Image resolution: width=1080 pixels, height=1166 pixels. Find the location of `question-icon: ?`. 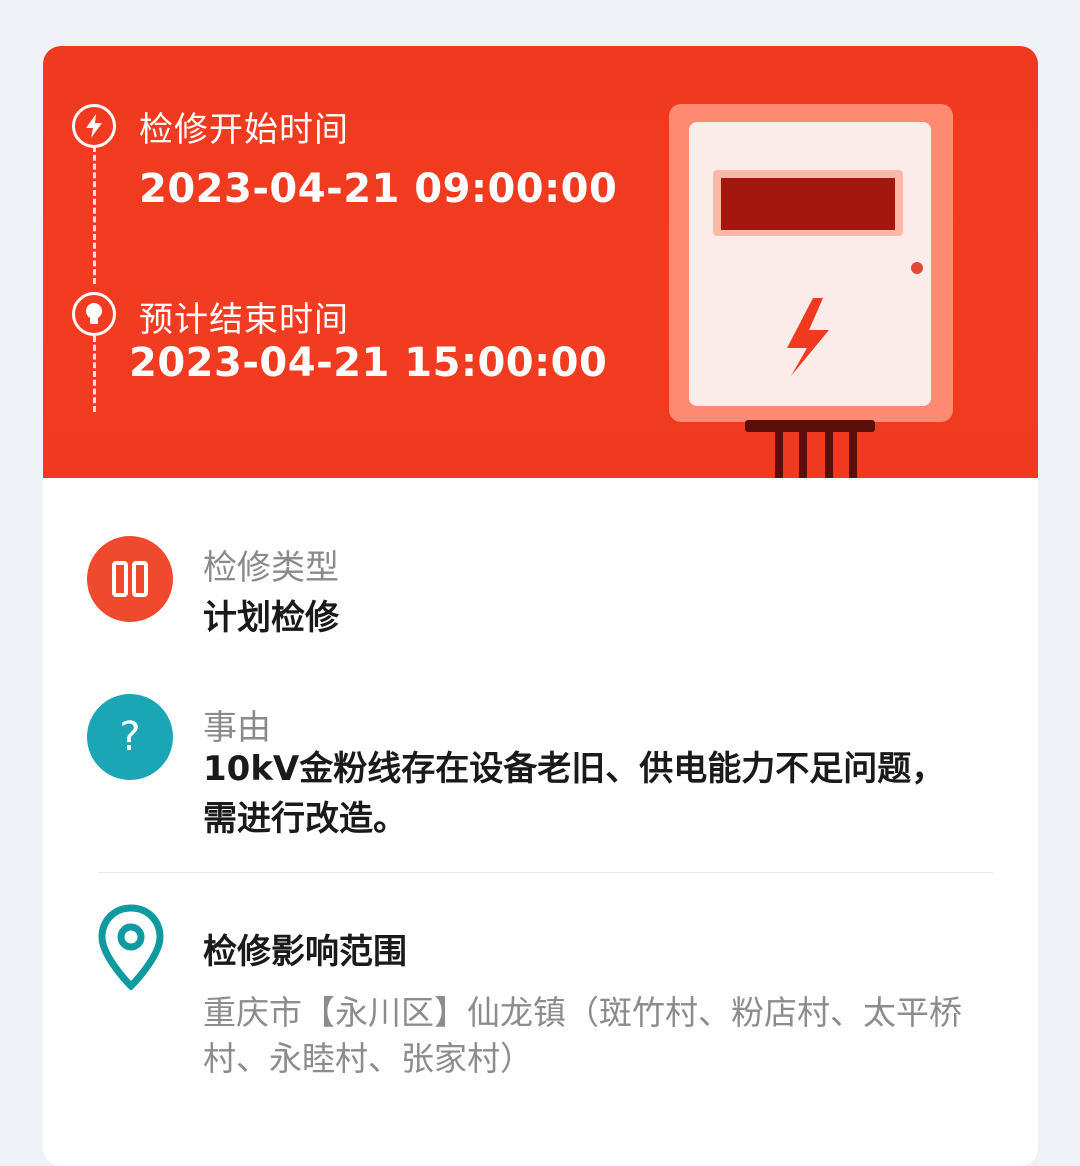

question-icon: ? is located at coordinates (130, 737).